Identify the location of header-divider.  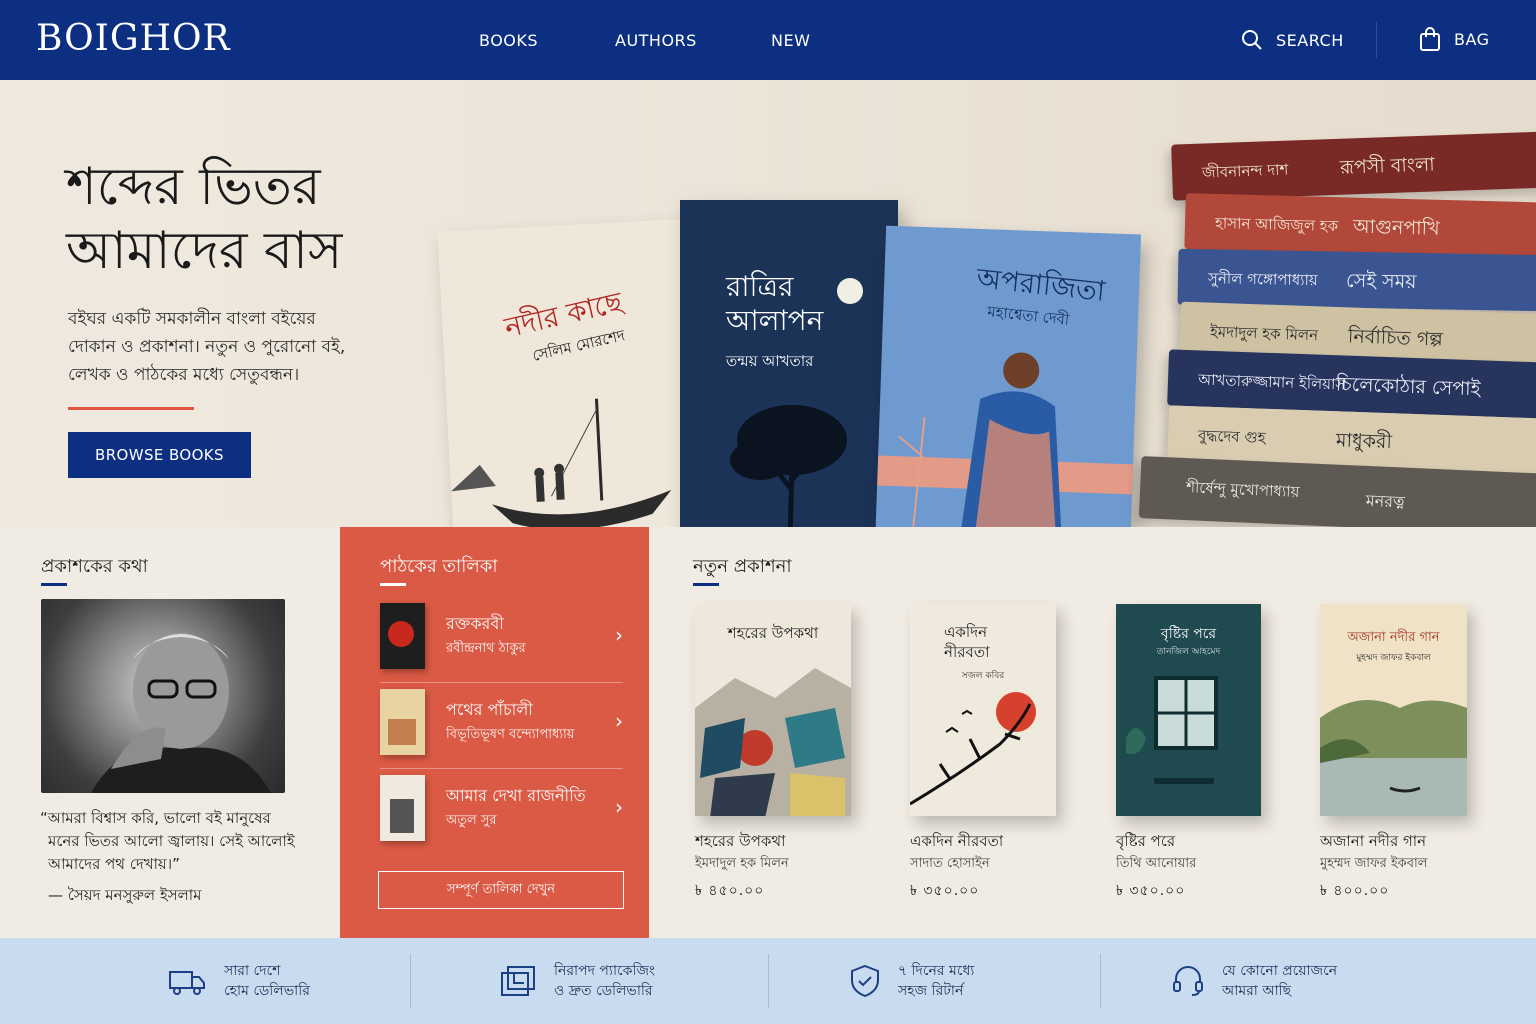
(1376, 40).